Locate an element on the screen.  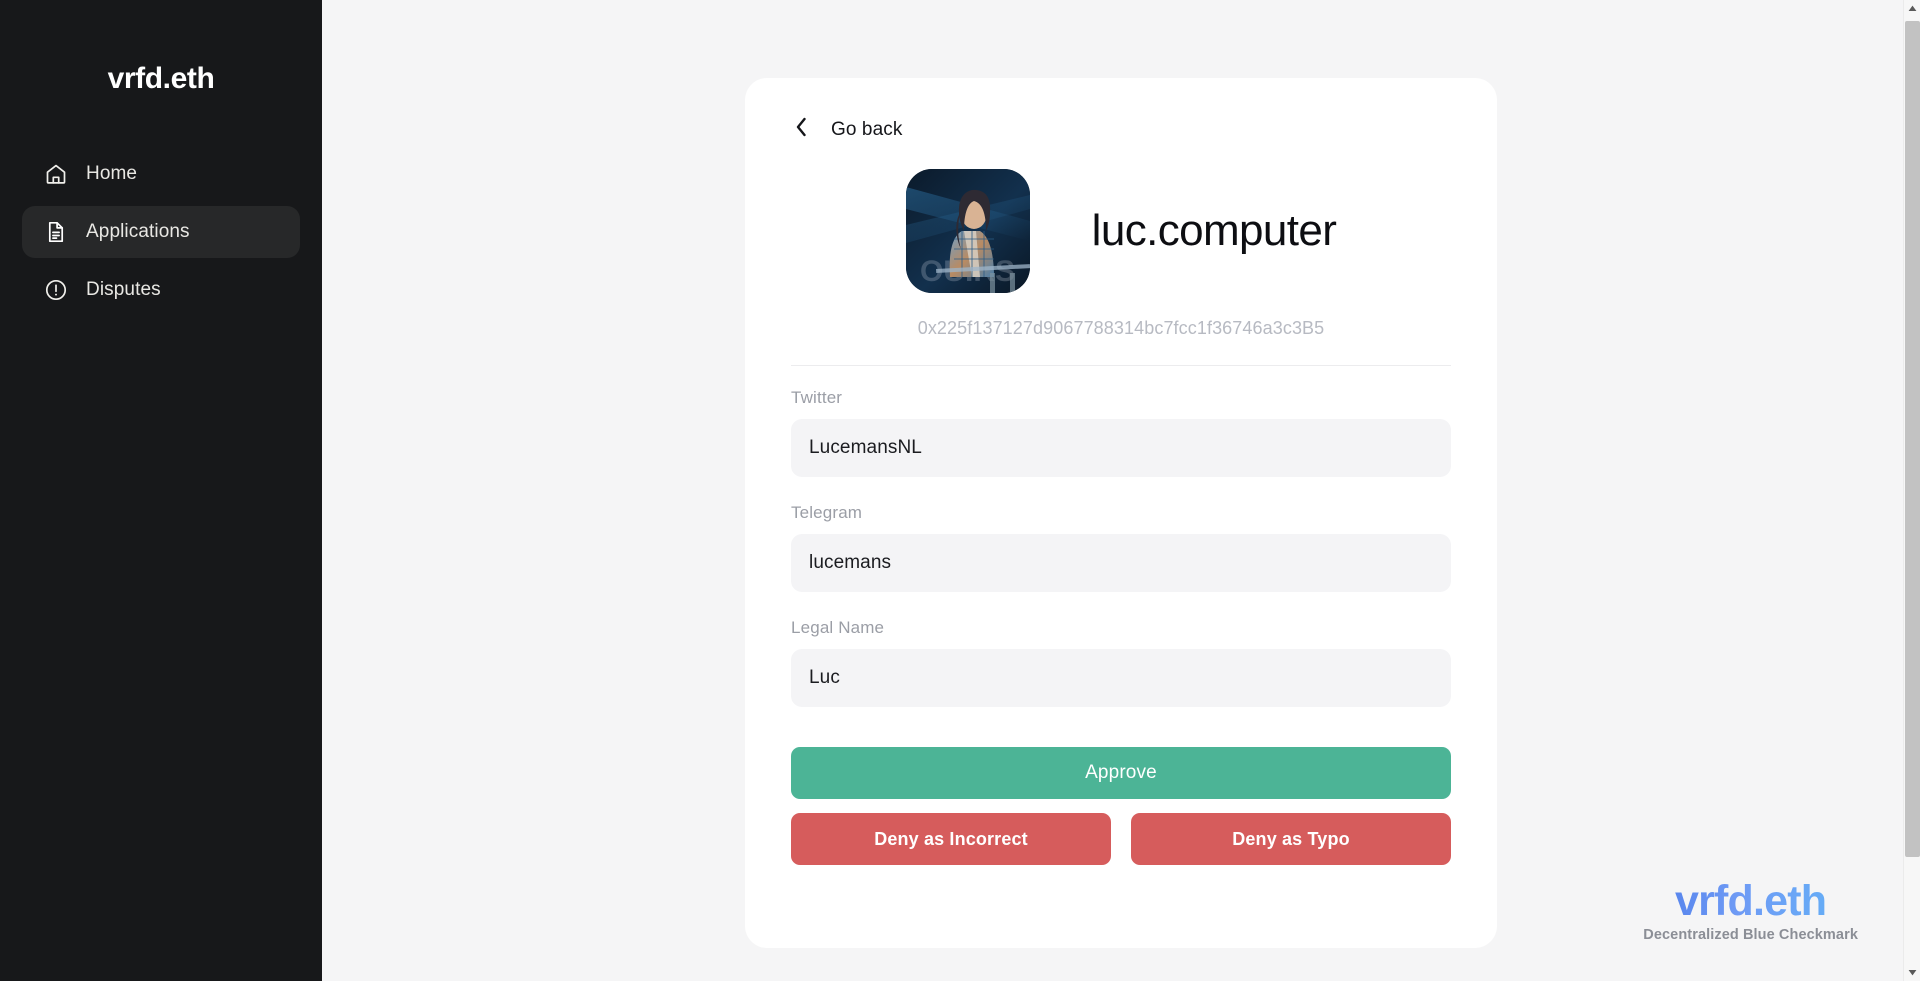
vertical-scrollbar is located at coordinates (1911, 490).